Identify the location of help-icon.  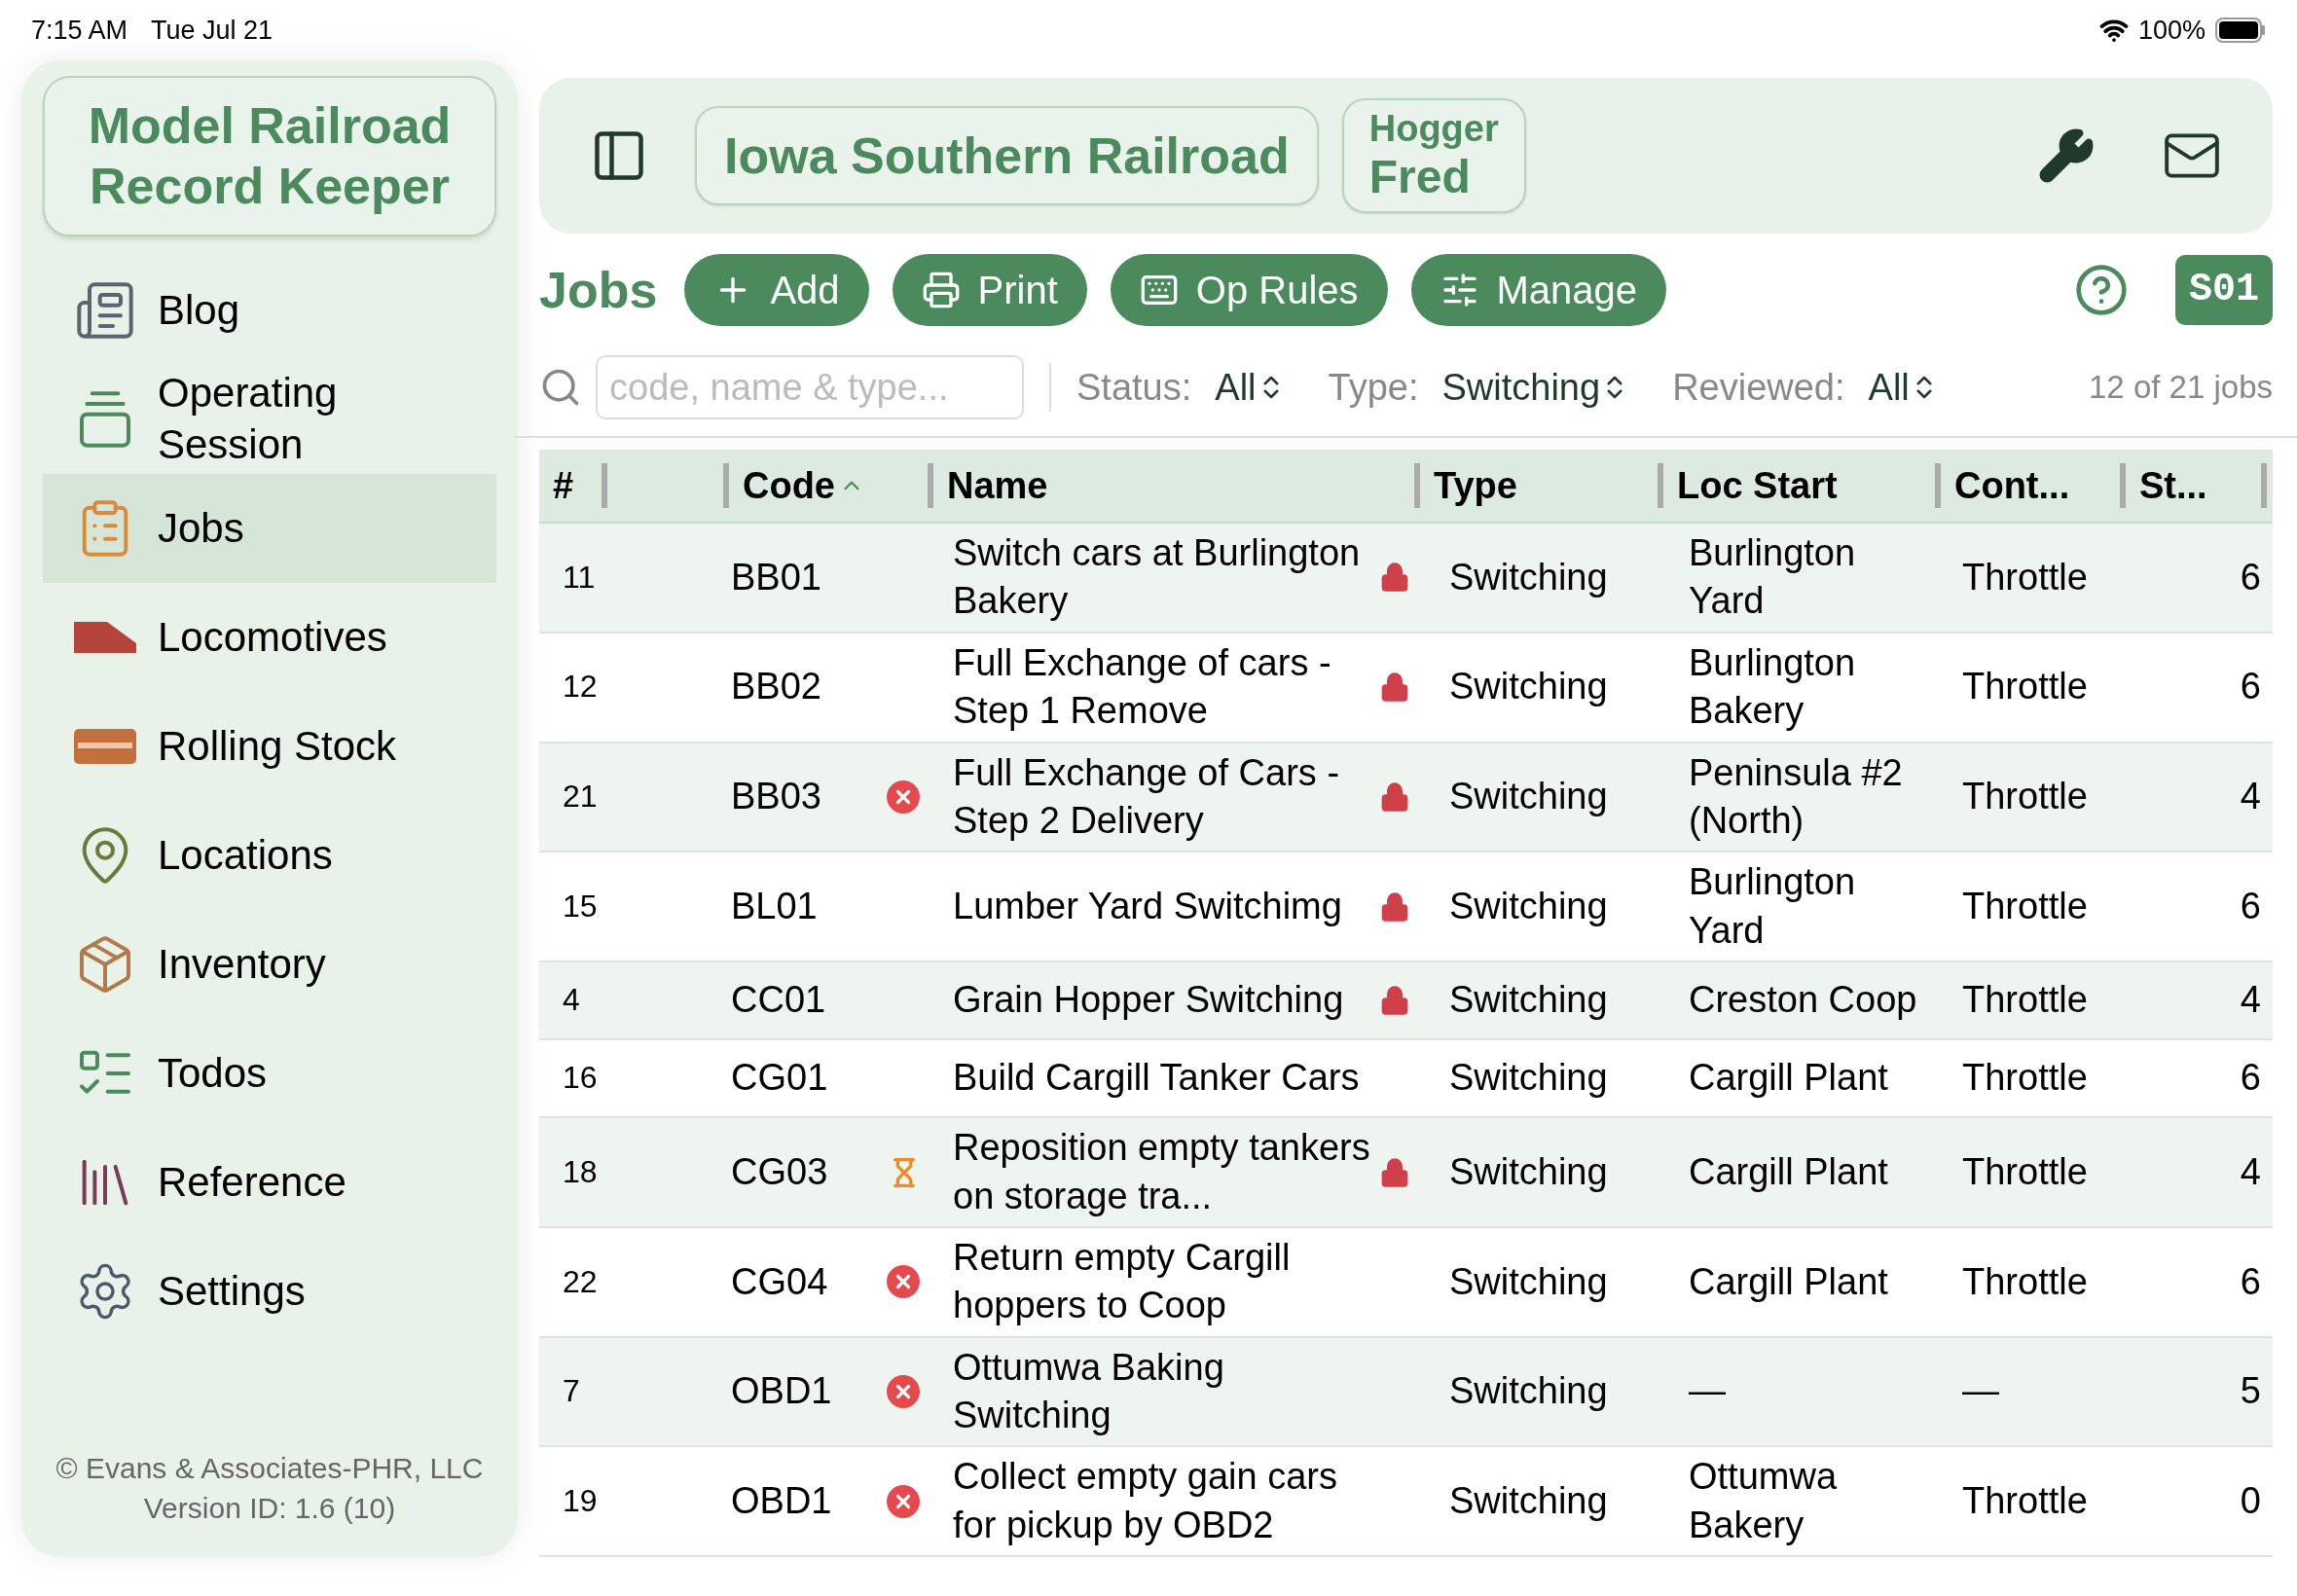
(2101, 290).